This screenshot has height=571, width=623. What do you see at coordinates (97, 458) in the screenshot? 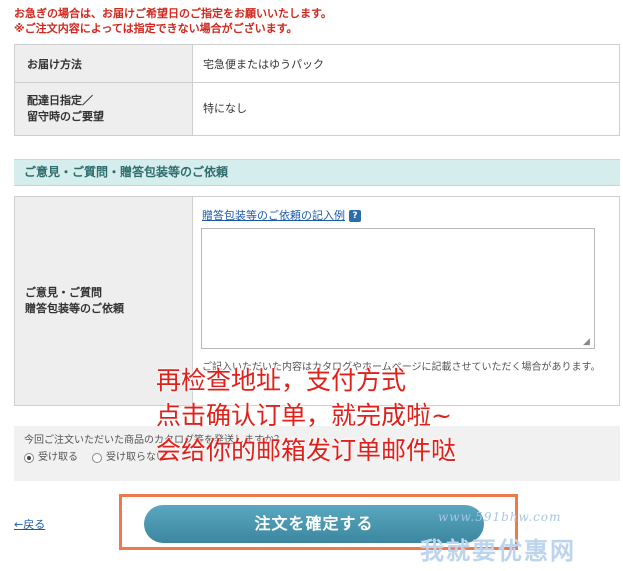
I see `radio-unchecked-icon` at bounding box center [97, 458].